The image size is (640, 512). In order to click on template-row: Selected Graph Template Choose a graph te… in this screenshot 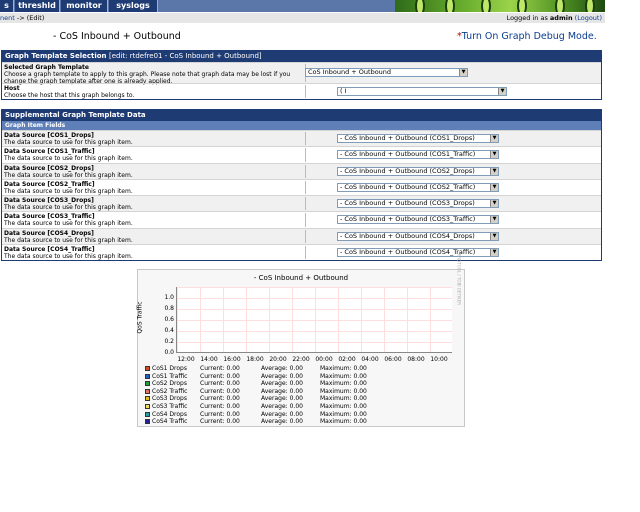, I will do `click(301, 73)`.